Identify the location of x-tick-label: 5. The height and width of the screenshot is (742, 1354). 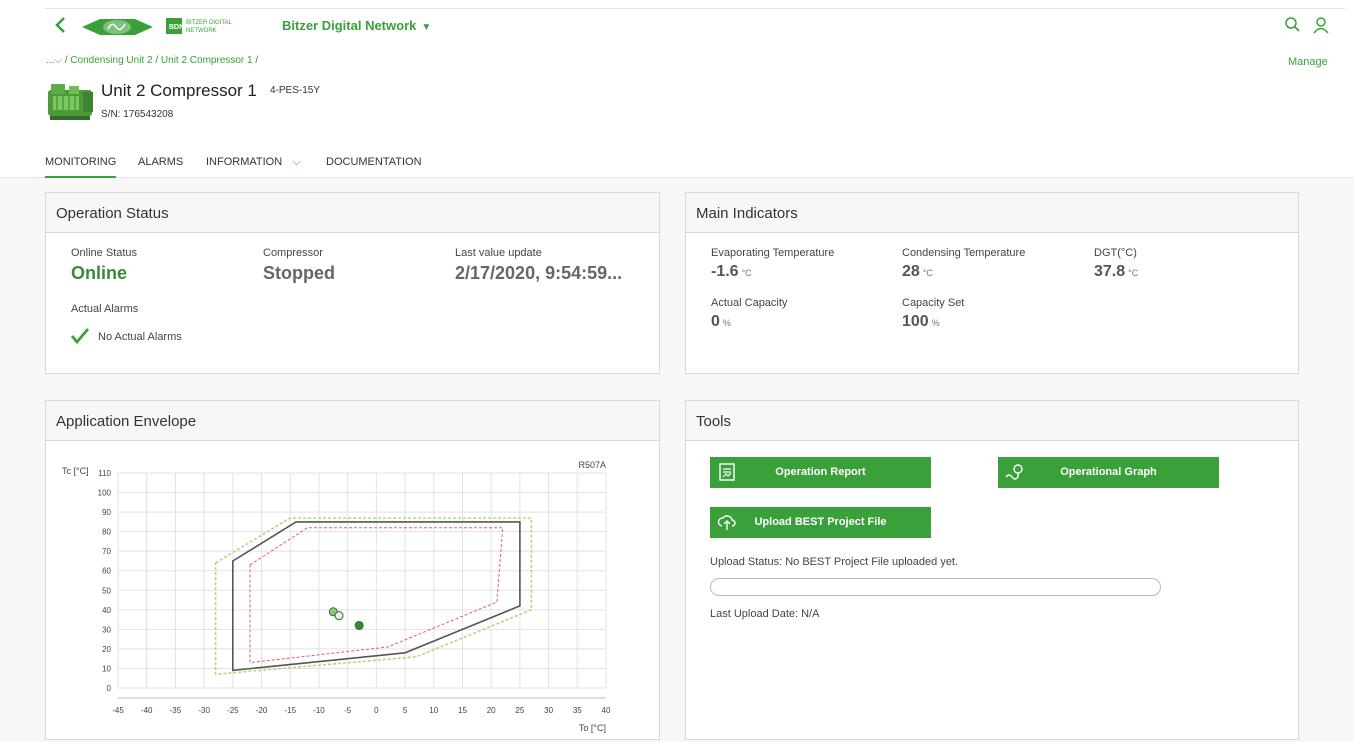
(405, 710).